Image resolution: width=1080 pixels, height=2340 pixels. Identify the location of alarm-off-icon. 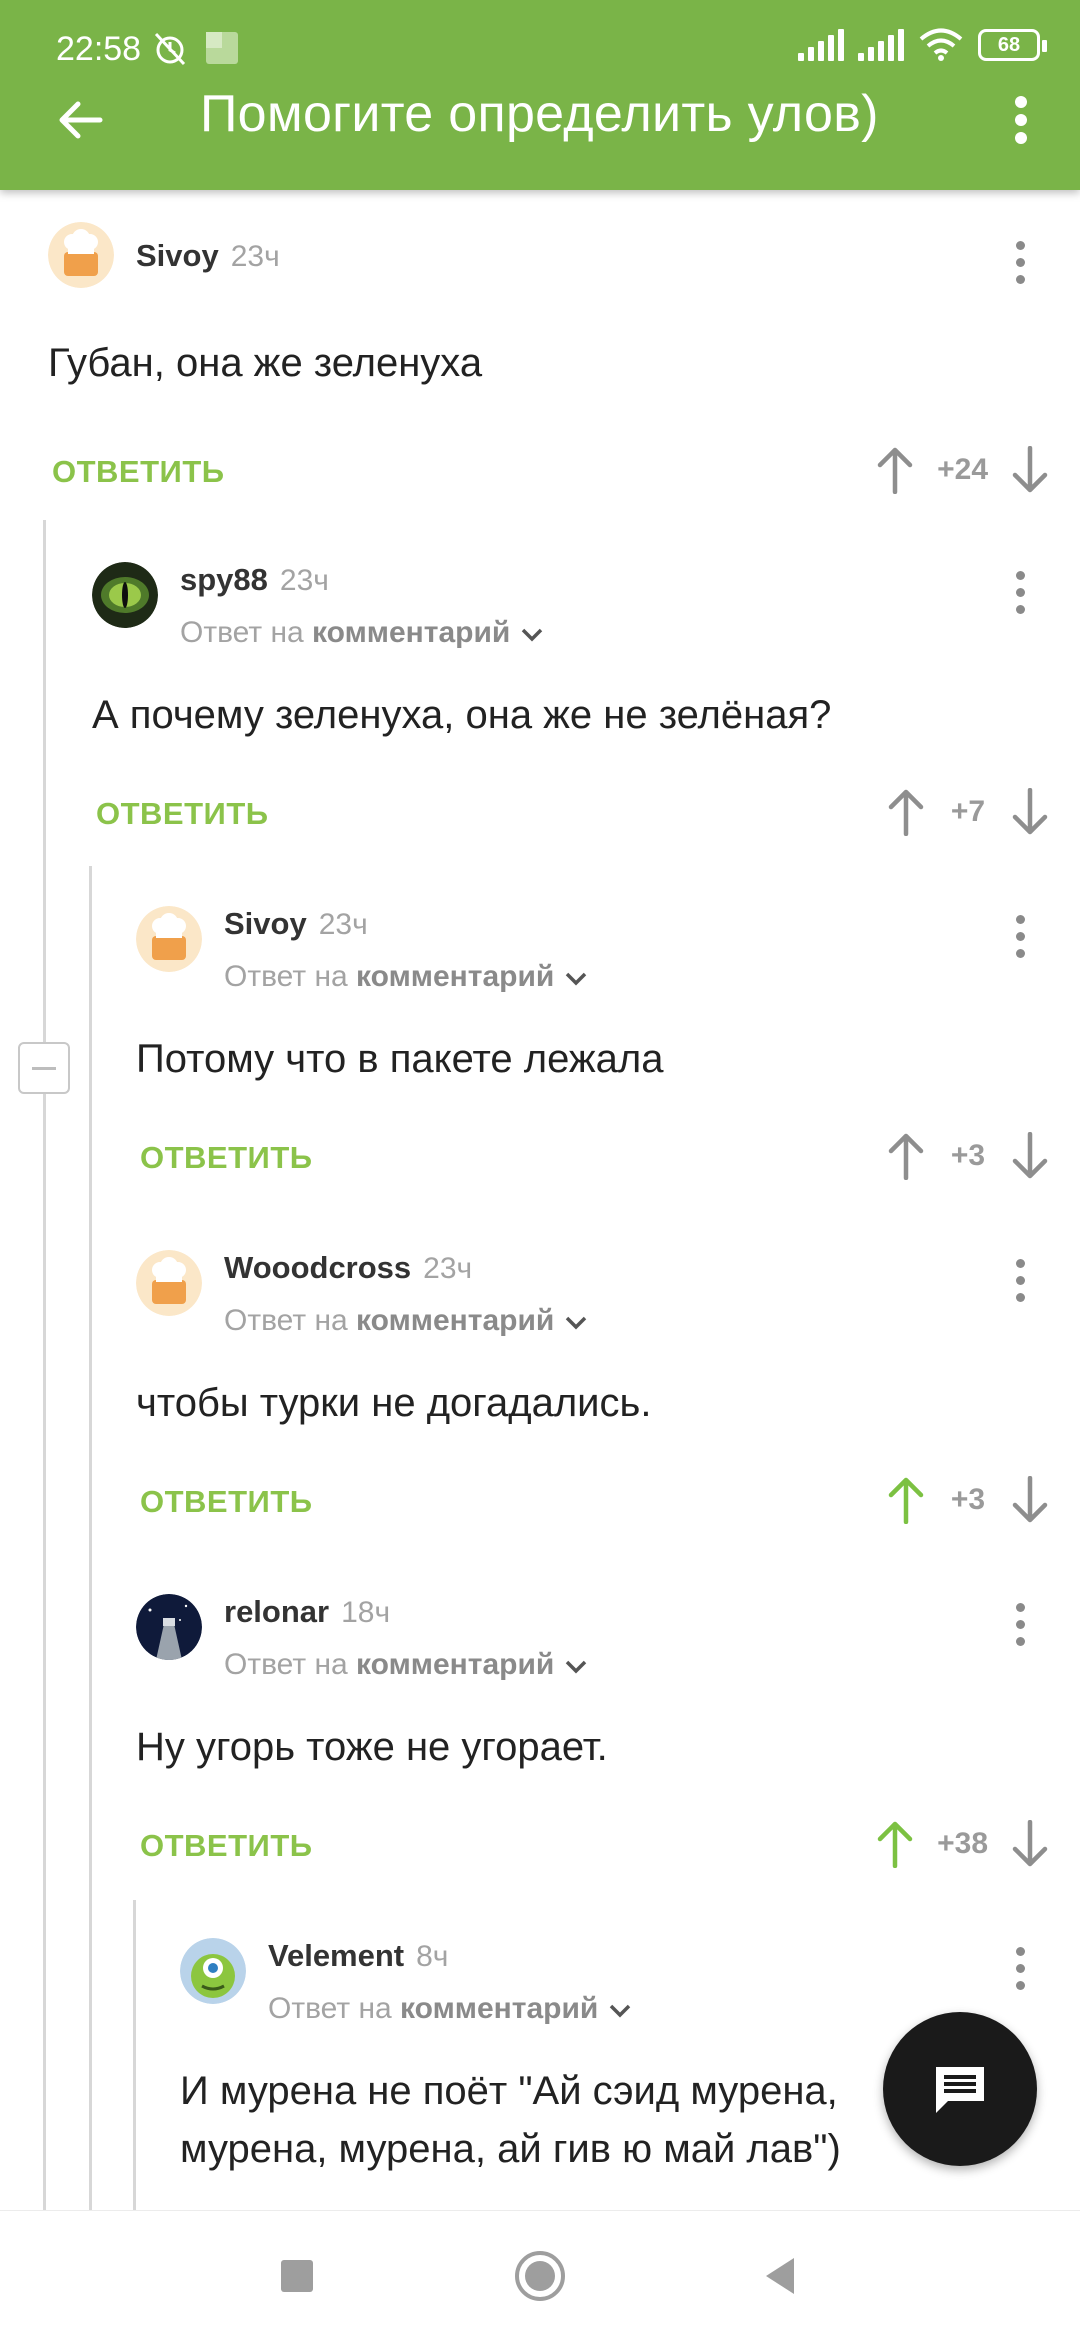
(170, 49).